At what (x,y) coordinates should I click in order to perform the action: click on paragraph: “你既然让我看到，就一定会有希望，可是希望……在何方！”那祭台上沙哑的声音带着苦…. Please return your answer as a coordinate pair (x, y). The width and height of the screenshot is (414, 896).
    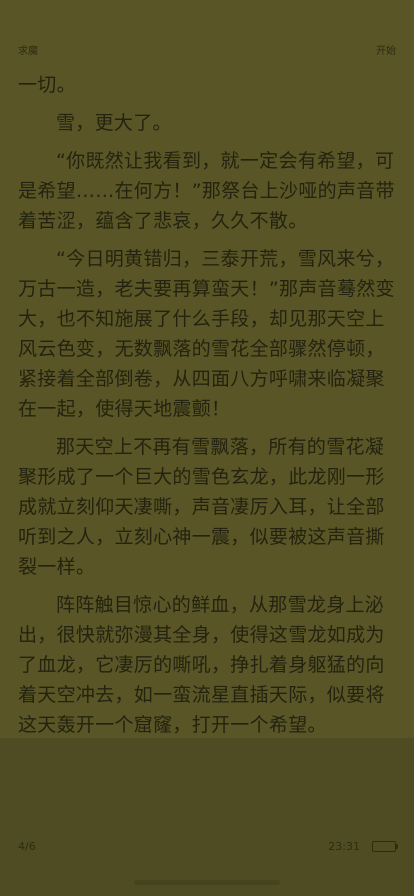
    Looking at the image, I should click on (206, 191).